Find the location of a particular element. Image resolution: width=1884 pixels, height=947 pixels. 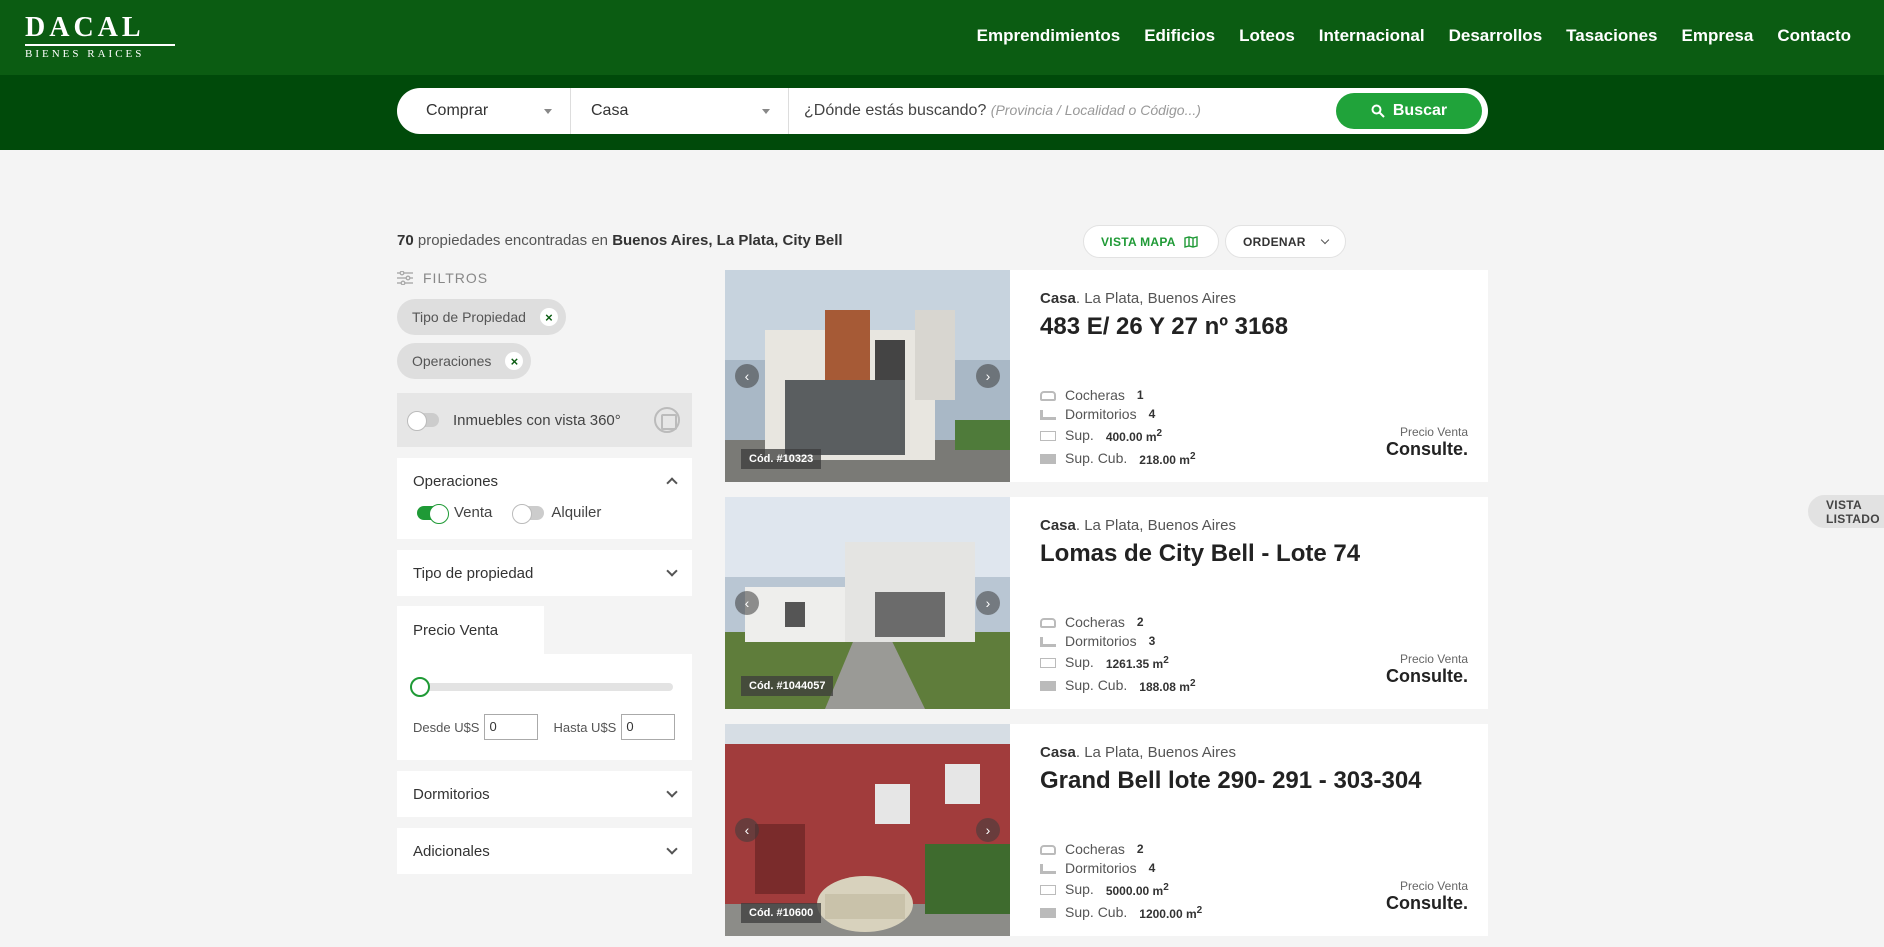

operation-select: Comprar is located at coordinates (484, 111).